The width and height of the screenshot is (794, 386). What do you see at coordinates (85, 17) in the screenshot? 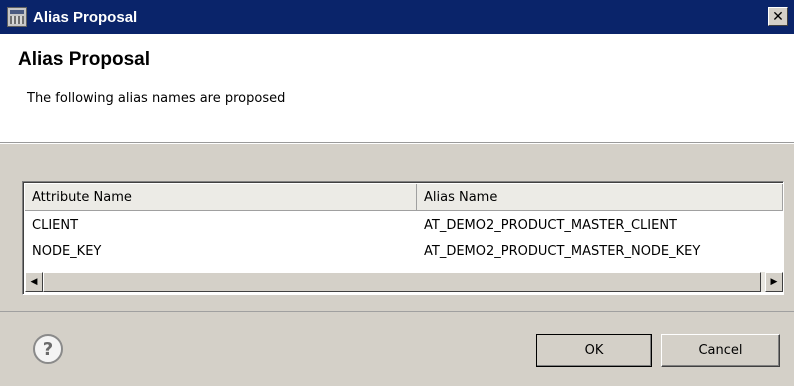
I see `window-title: Alias Proposal` at bounding box center [85, 17].